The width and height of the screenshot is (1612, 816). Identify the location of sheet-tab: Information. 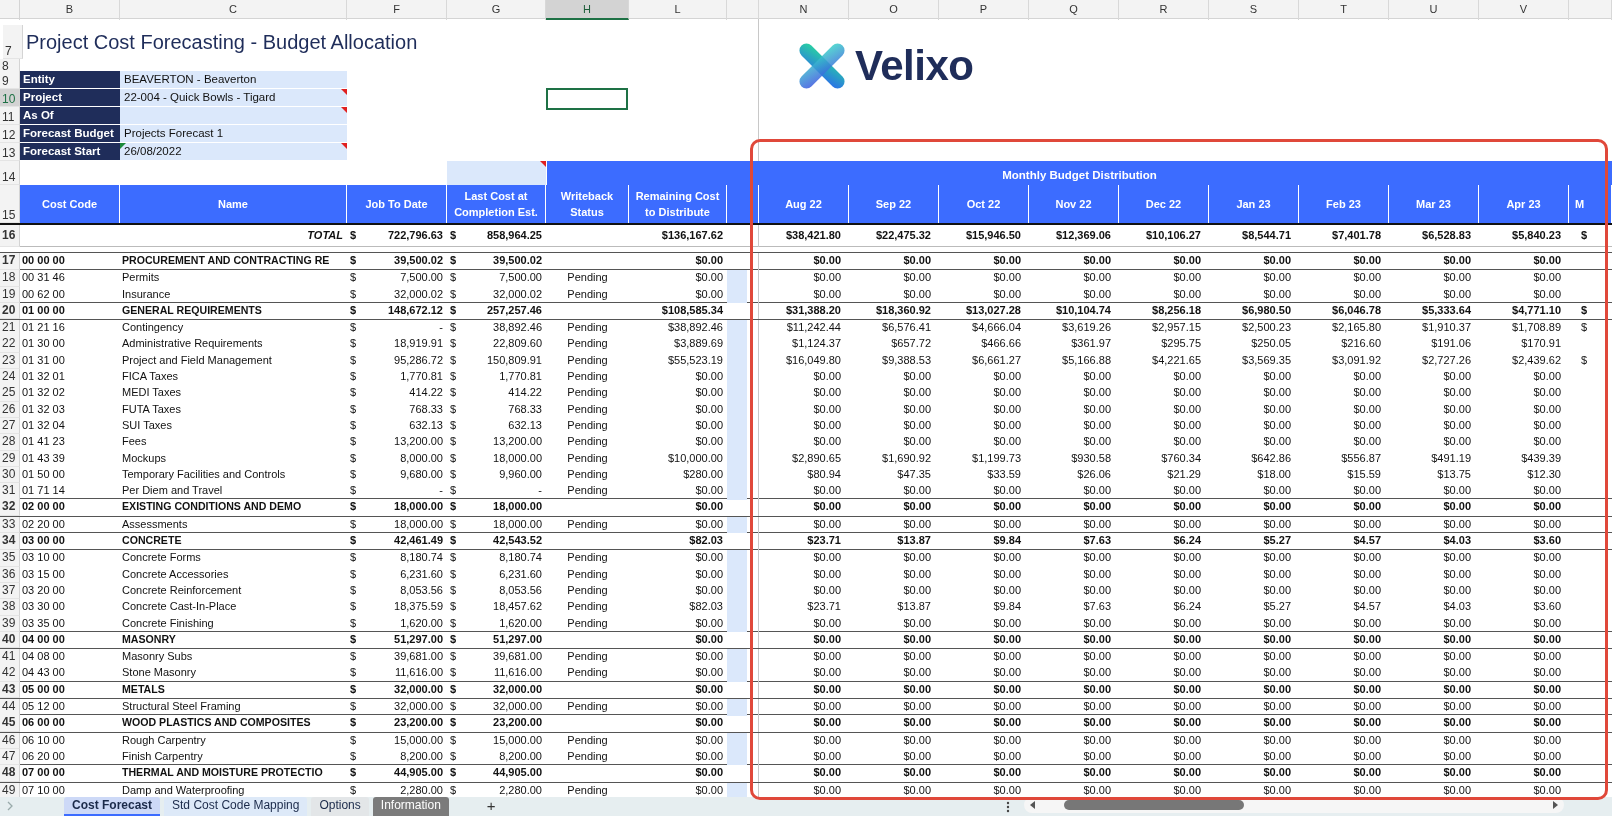
(410, 806).